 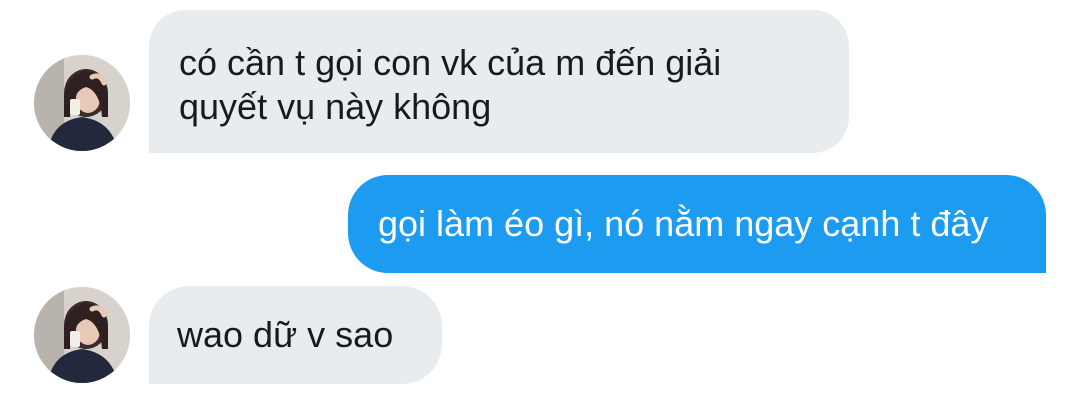 What do you see at coordinates (683, 223) in the screenshot?
I see `message-text: gọi làm éo gì, nó nằm ngay cạnh t đây` at bounding box center [683, 223].